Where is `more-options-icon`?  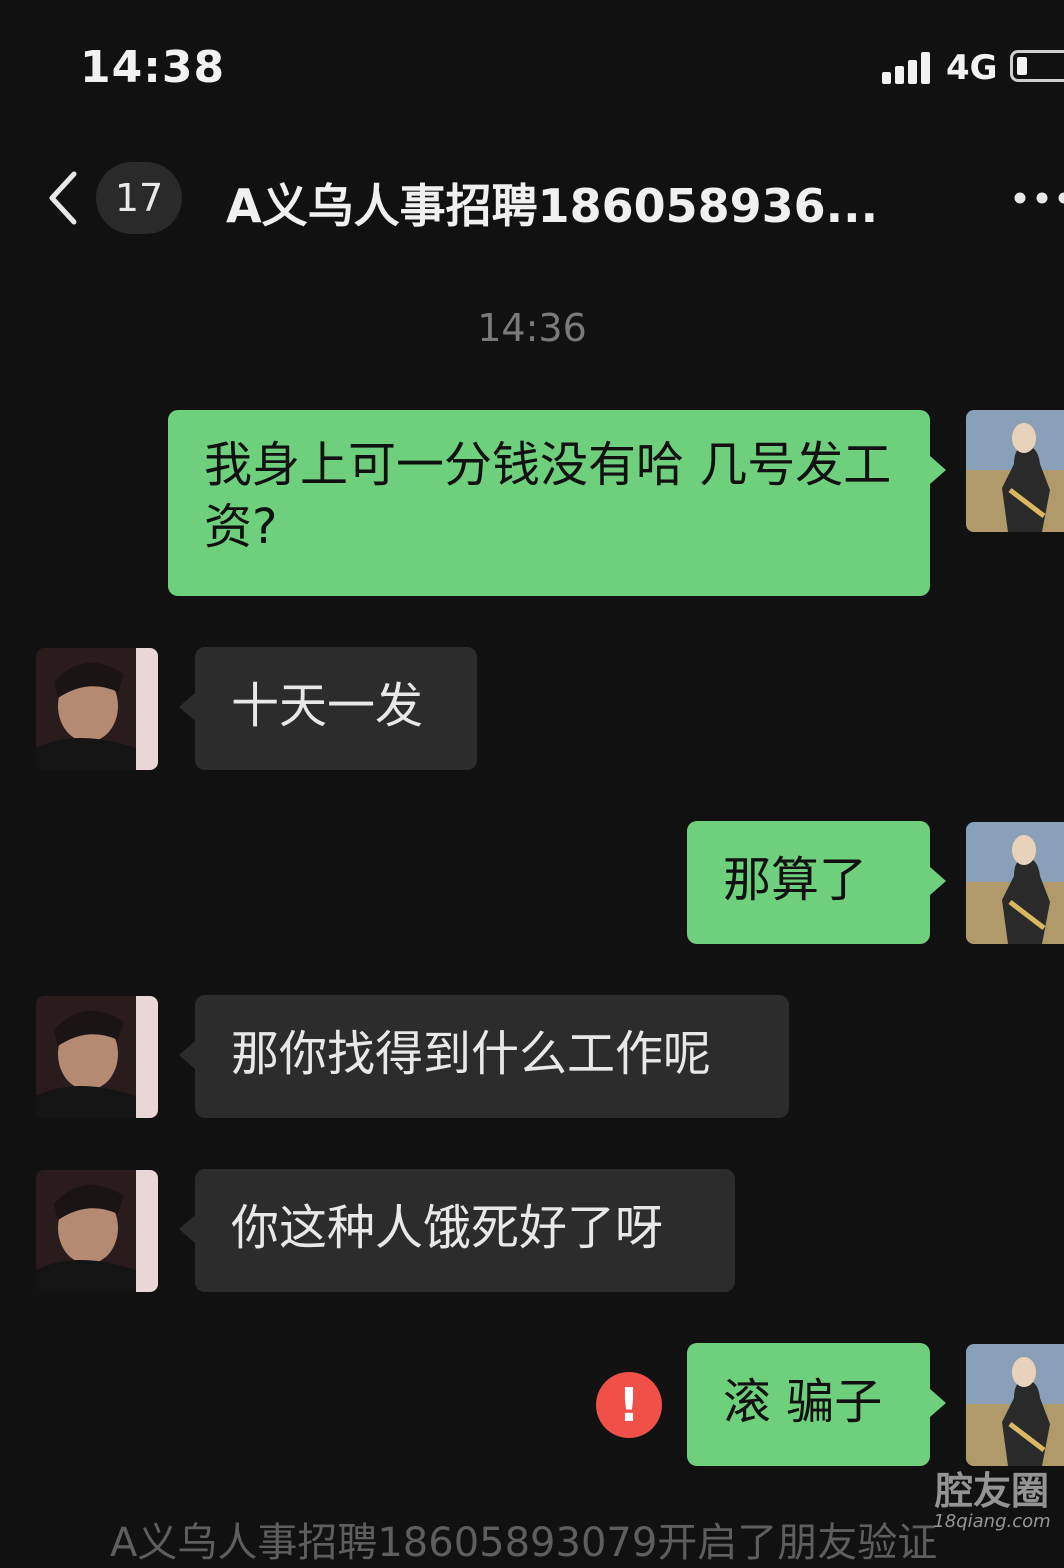 more-options-icon is located at coordinates (1037, 198).